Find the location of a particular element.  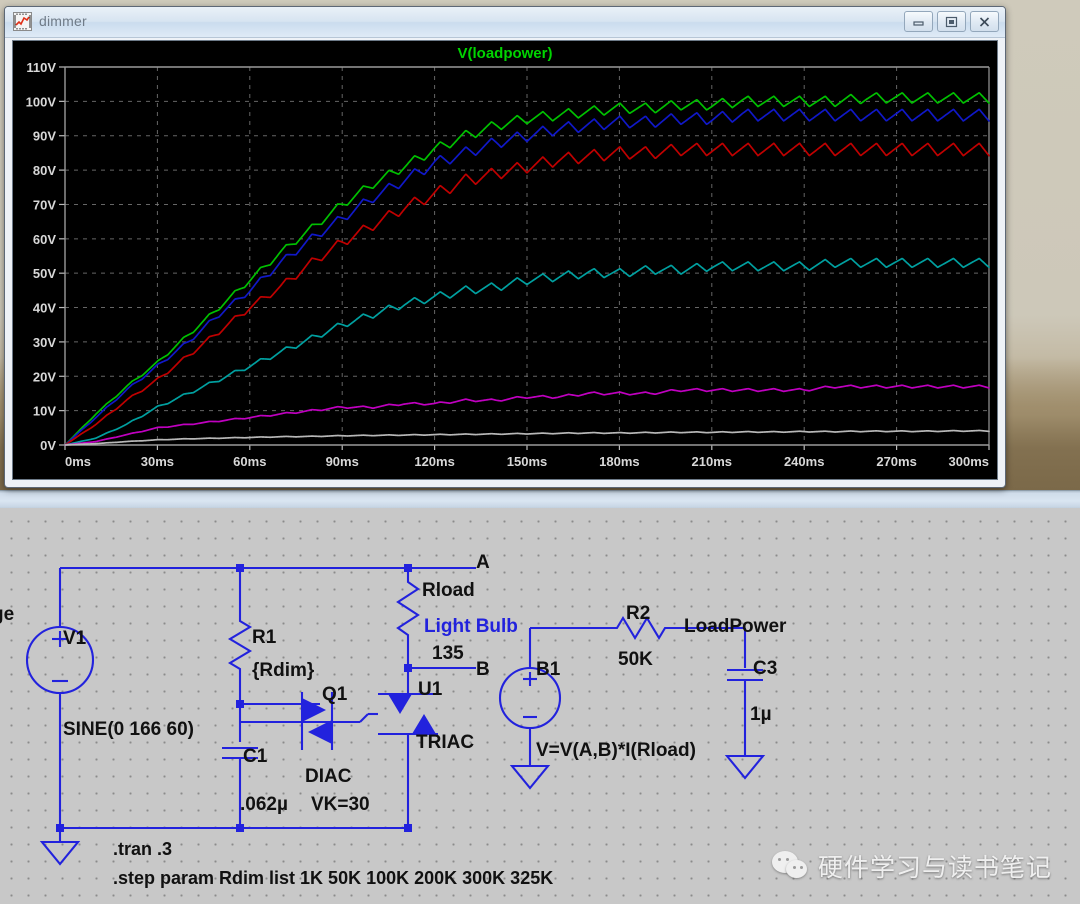

y-axis-tick-label: 10V is located at coordinates (44, 411).